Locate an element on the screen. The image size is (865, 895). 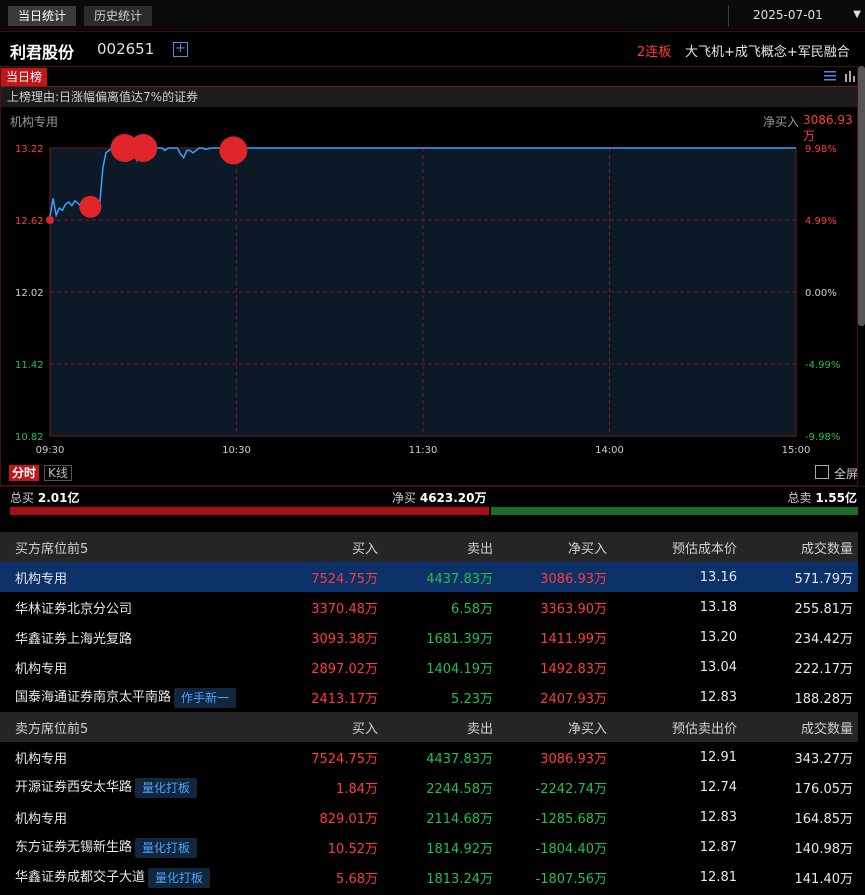
sell-amount: 1814.92万 is located at coordinates (459, 849).